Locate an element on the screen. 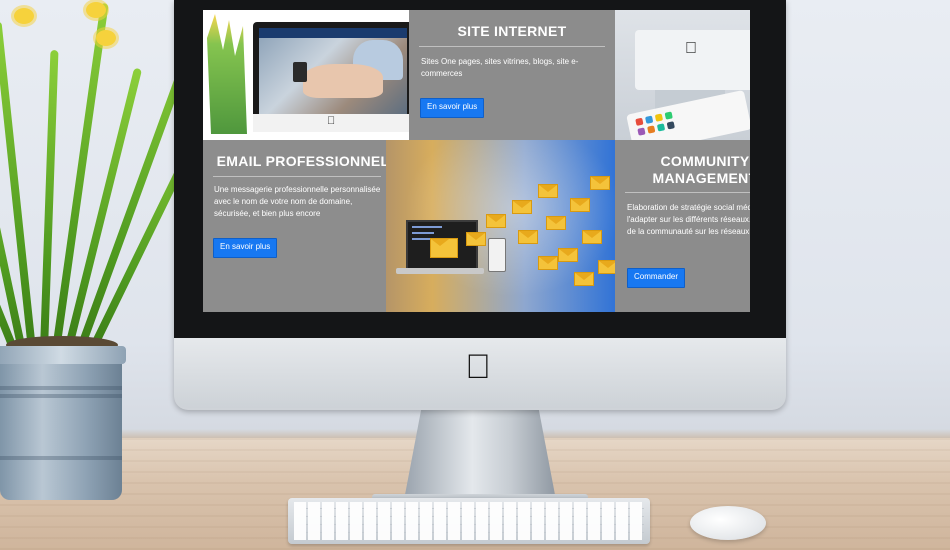 This screenshot has height=550, width=950. community-title-line2: MANAGEMENT is located at coordinates (701, 178).